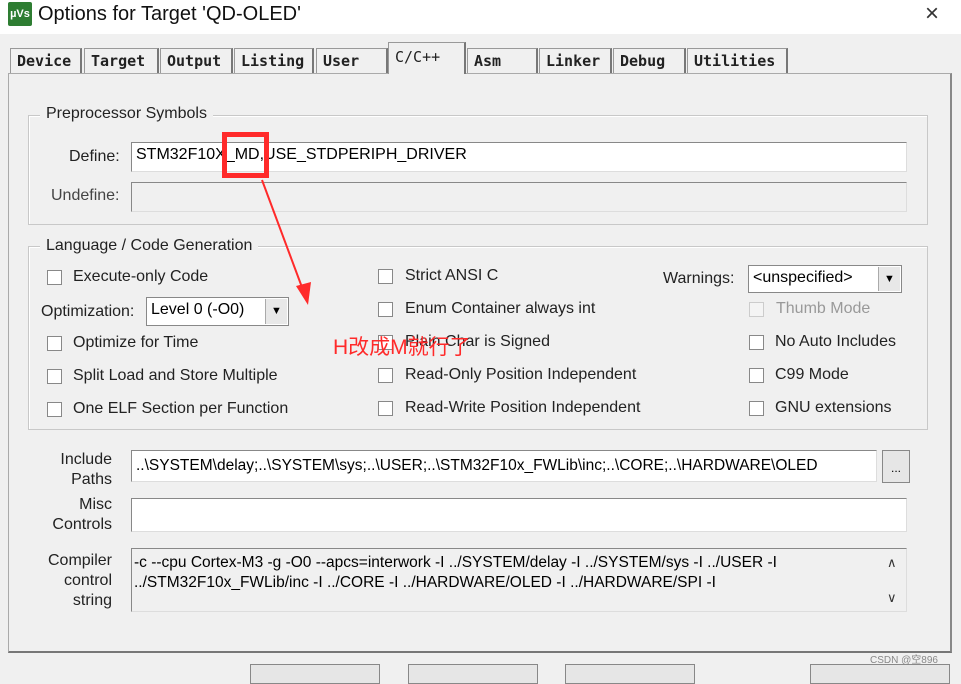 This screenshot has height=684, width=961. I want to click on watermark: CSDN @空896, so click(904, 660).